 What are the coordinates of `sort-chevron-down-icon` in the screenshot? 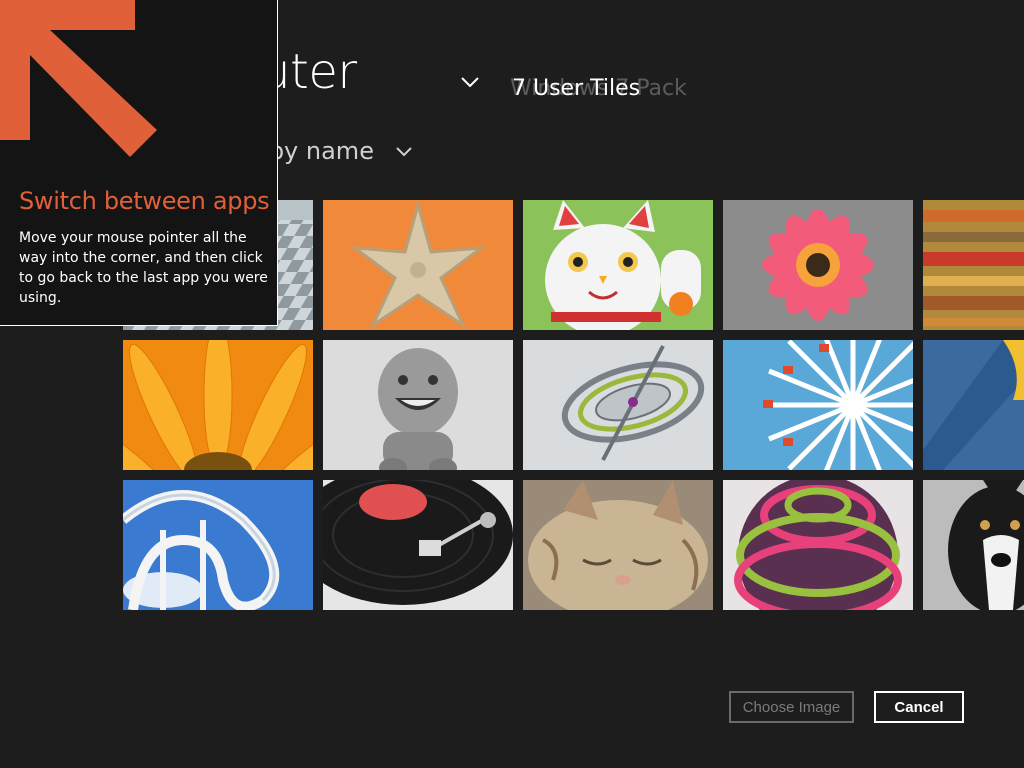 It's located at (404, 152).